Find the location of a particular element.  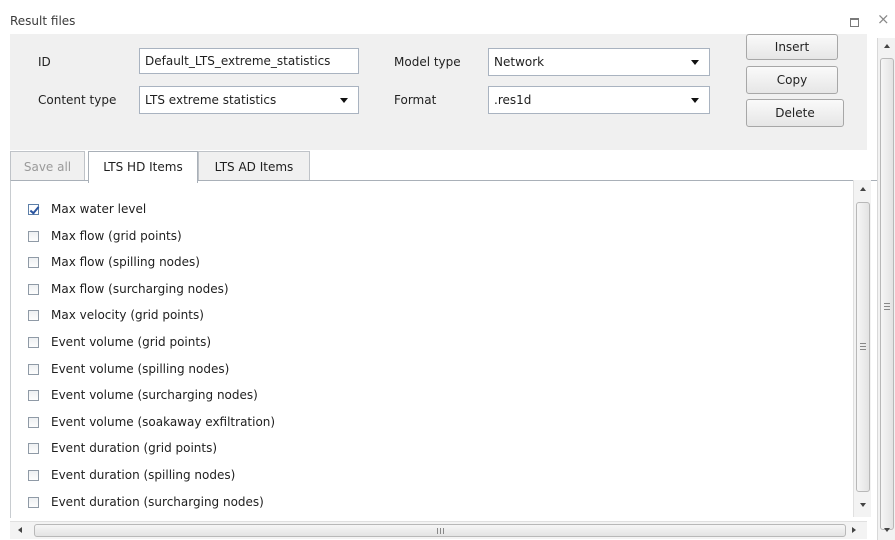

format-label: Format is located at coordinates (415, 100).